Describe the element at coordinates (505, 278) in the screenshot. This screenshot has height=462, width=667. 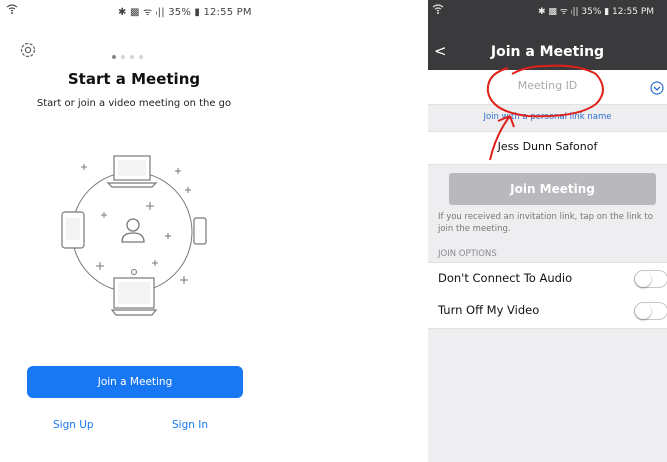
I see `option-label: Don't Connect To Audio` at that location.